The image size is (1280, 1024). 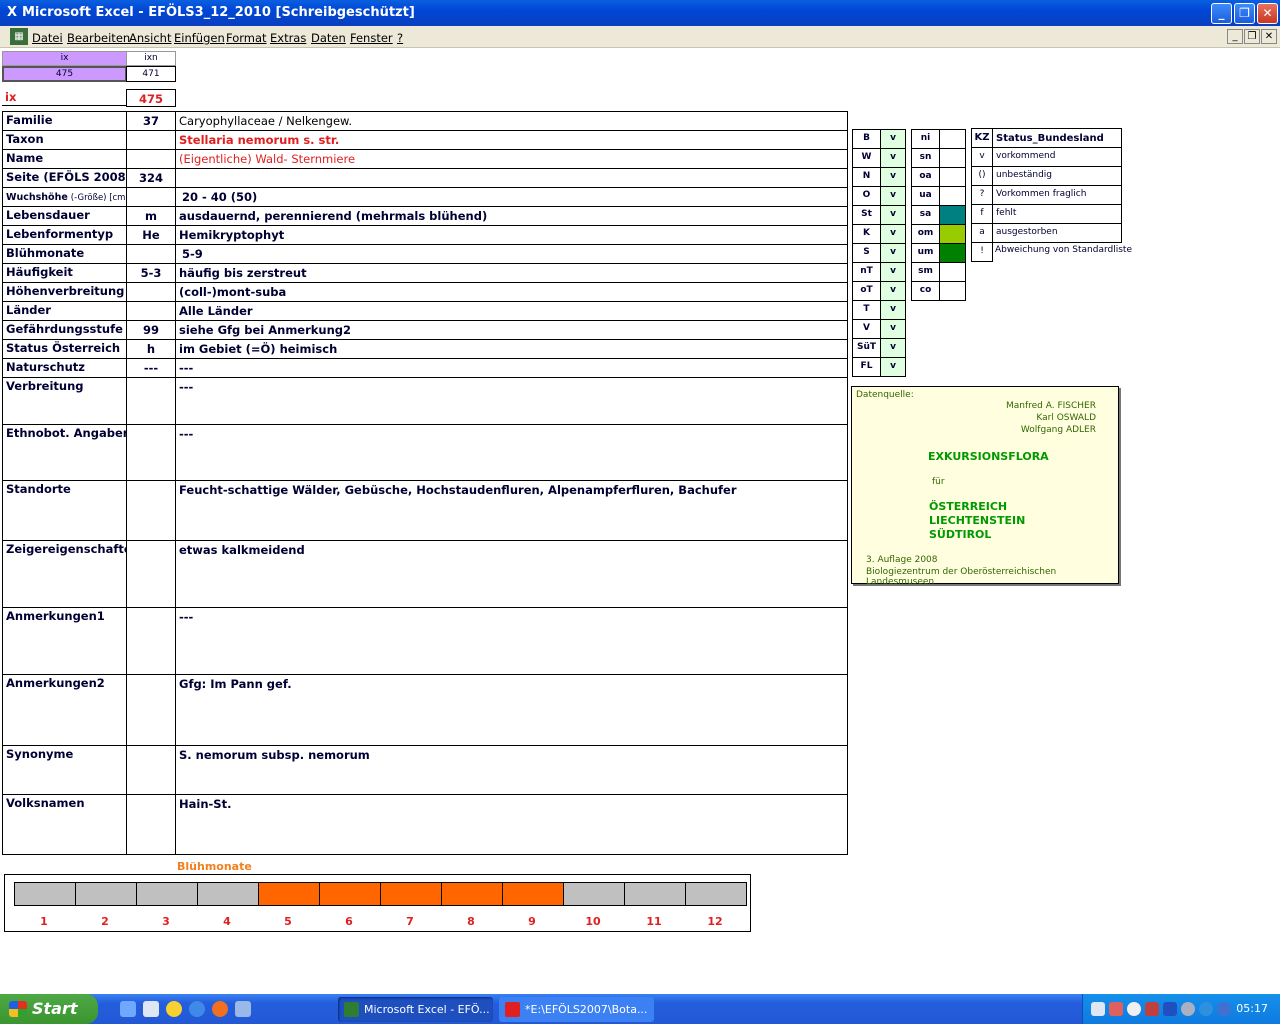 What do you see at coordinates (511, 292) in the screenshot?
I see `value-hoehenverbreitung: (coll-)mont-suba` at bounding box center [511, 292].